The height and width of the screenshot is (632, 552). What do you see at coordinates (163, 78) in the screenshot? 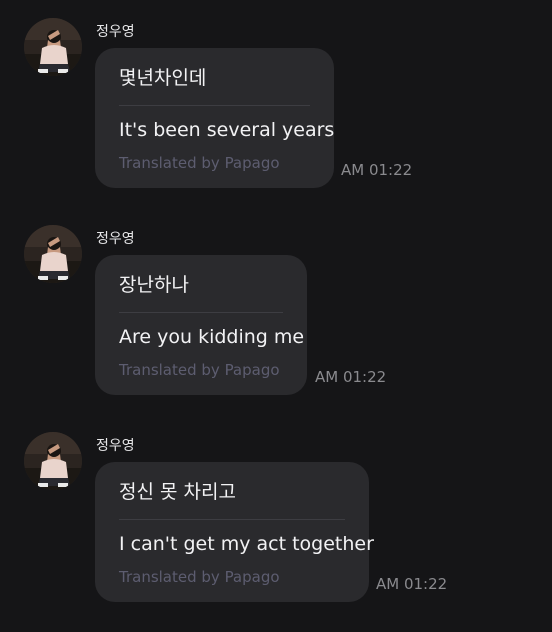
I see `original-text: 몇년차인데` at bounding box center [163, 78].